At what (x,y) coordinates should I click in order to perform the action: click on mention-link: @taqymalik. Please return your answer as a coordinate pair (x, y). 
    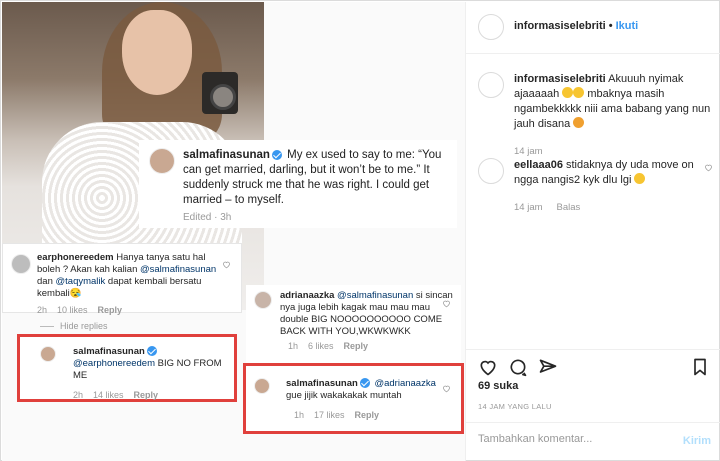
    Looking at the image, I should click on (80, 281).